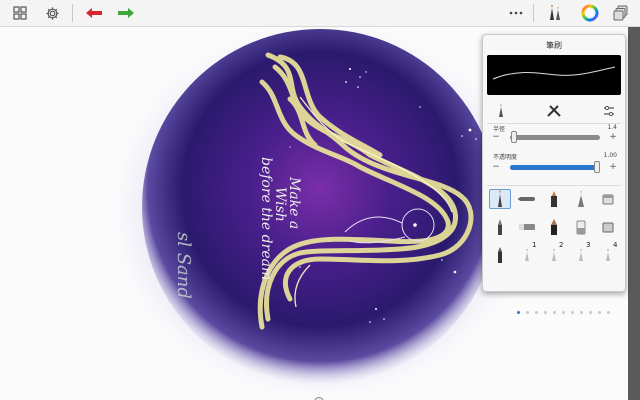  Describe the element at coordinates (516, 13) in the screenshot. I see `more-icon` at that location.